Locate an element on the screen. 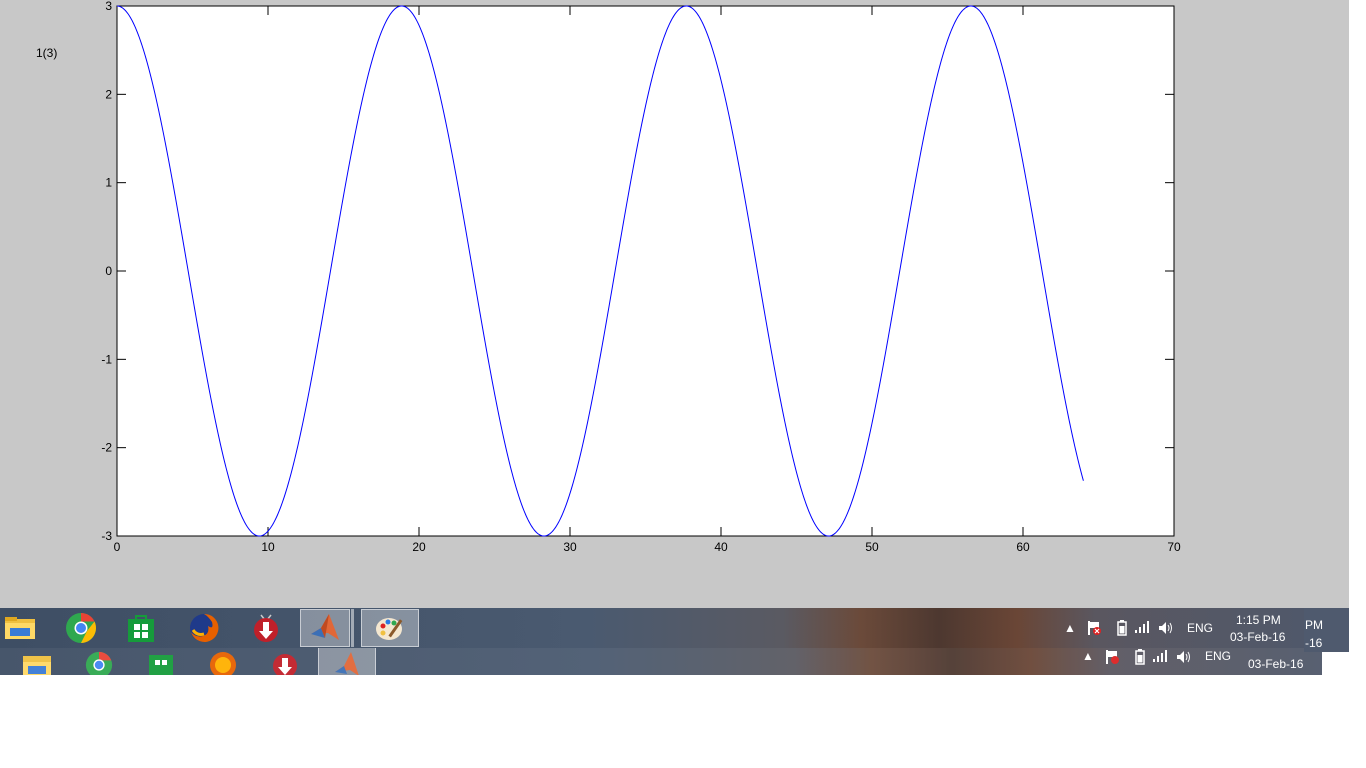 This screenshot has width=1366, height=768. clock-time: 1:15 PM is located at coordinates (1258, 620).